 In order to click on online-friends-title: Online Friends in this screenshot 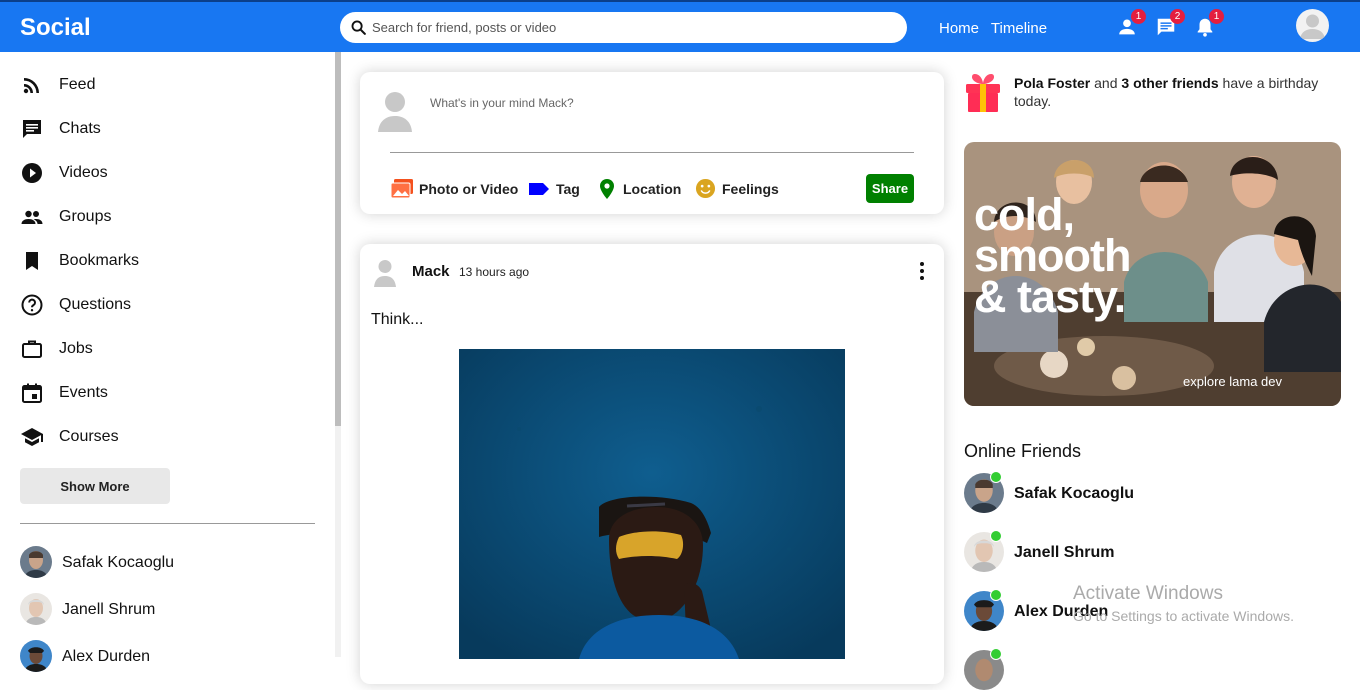, I will do `click(1023, 451)`.